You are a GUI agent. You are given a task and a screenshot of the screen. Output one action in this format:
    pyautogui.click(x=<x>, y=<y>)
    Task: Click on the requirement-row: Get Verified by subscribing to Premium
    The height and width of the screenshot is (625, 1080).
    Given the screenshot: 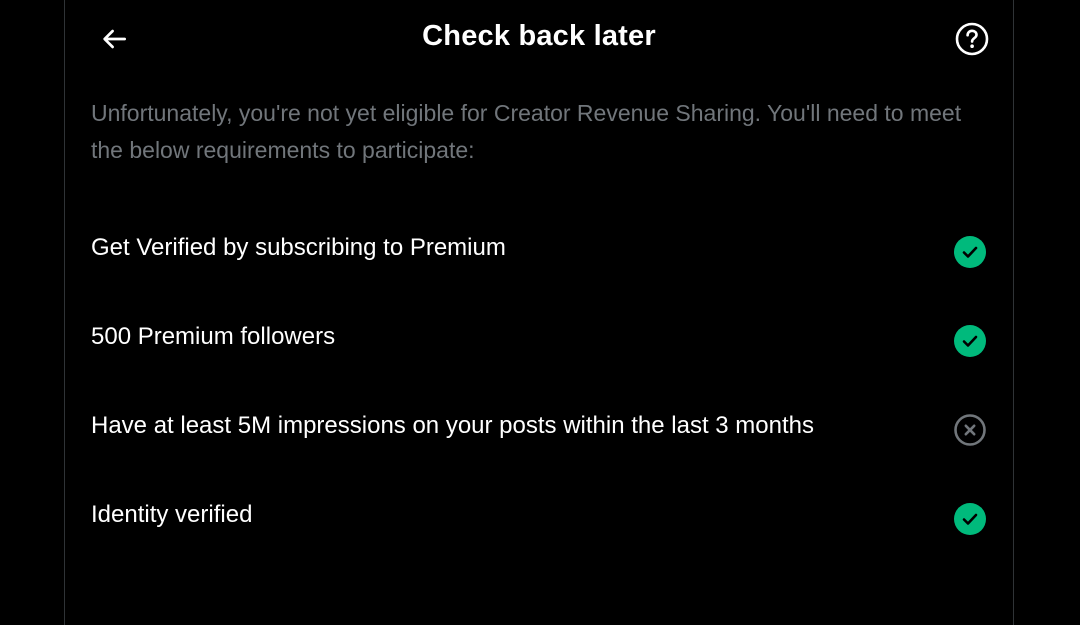 What is the action you would take?
    pyautogui.click(x=539, y=251)
    